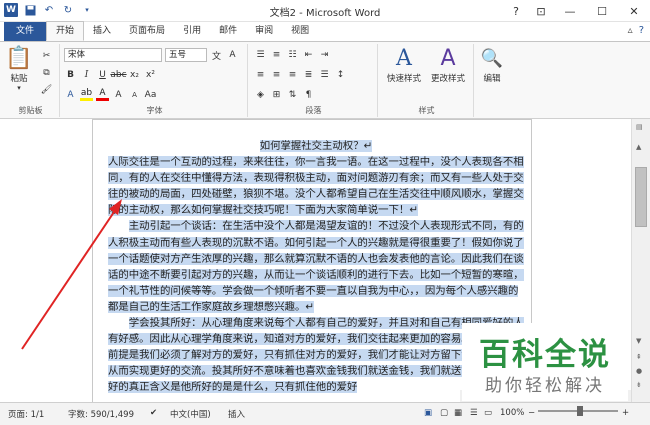 This screenshot has width=650, height=425. What do you see at coordinates (641, 197) in the screenshot?
I see `scroll-thumb` at bounding box center [641, 197].